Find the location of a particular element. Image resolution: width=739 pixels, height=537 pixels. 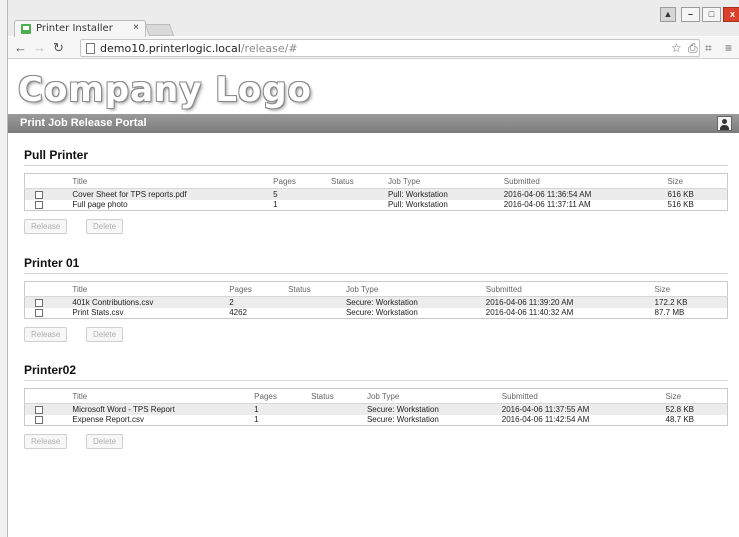

browser-tab: Printer Installer × is located at coordinates (80, 28).